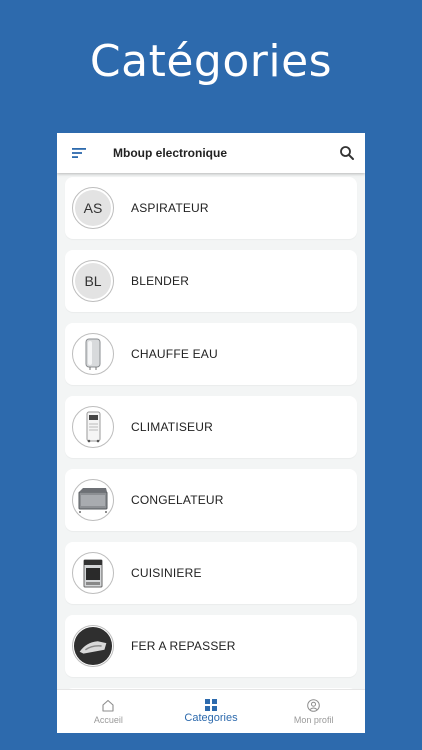 The height and width of the screenshot is (750, 422). I want to click on category-label: ASPIRATEUR, so click(170, 208).